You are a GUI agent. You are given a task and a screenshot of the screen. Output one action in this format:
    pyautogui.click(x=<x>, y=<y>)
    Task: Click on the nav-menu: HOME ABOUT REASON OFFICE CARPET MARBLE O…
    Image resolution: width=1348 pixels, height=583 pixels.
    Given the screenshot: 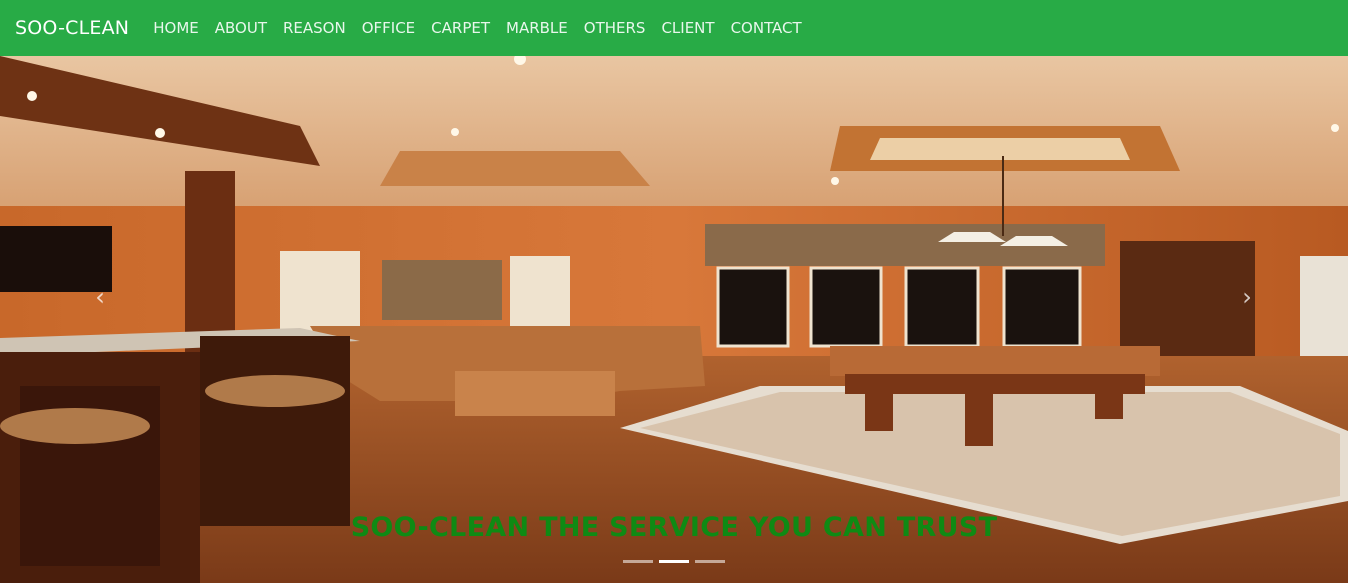 What is the action you would take?
    pyautogui.click(x=477, y=28)
    